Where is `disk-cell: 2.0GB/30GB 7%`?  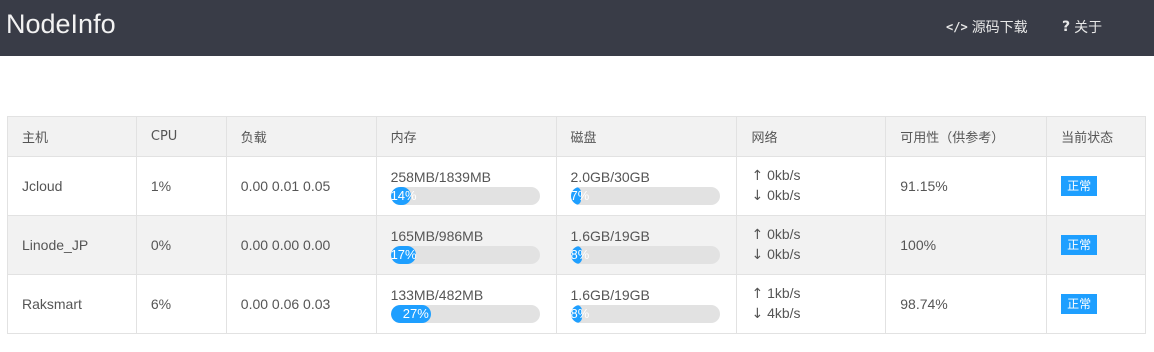
disk-cell: 2.0GB/30GB 7% is located at coordinates (646, 186).